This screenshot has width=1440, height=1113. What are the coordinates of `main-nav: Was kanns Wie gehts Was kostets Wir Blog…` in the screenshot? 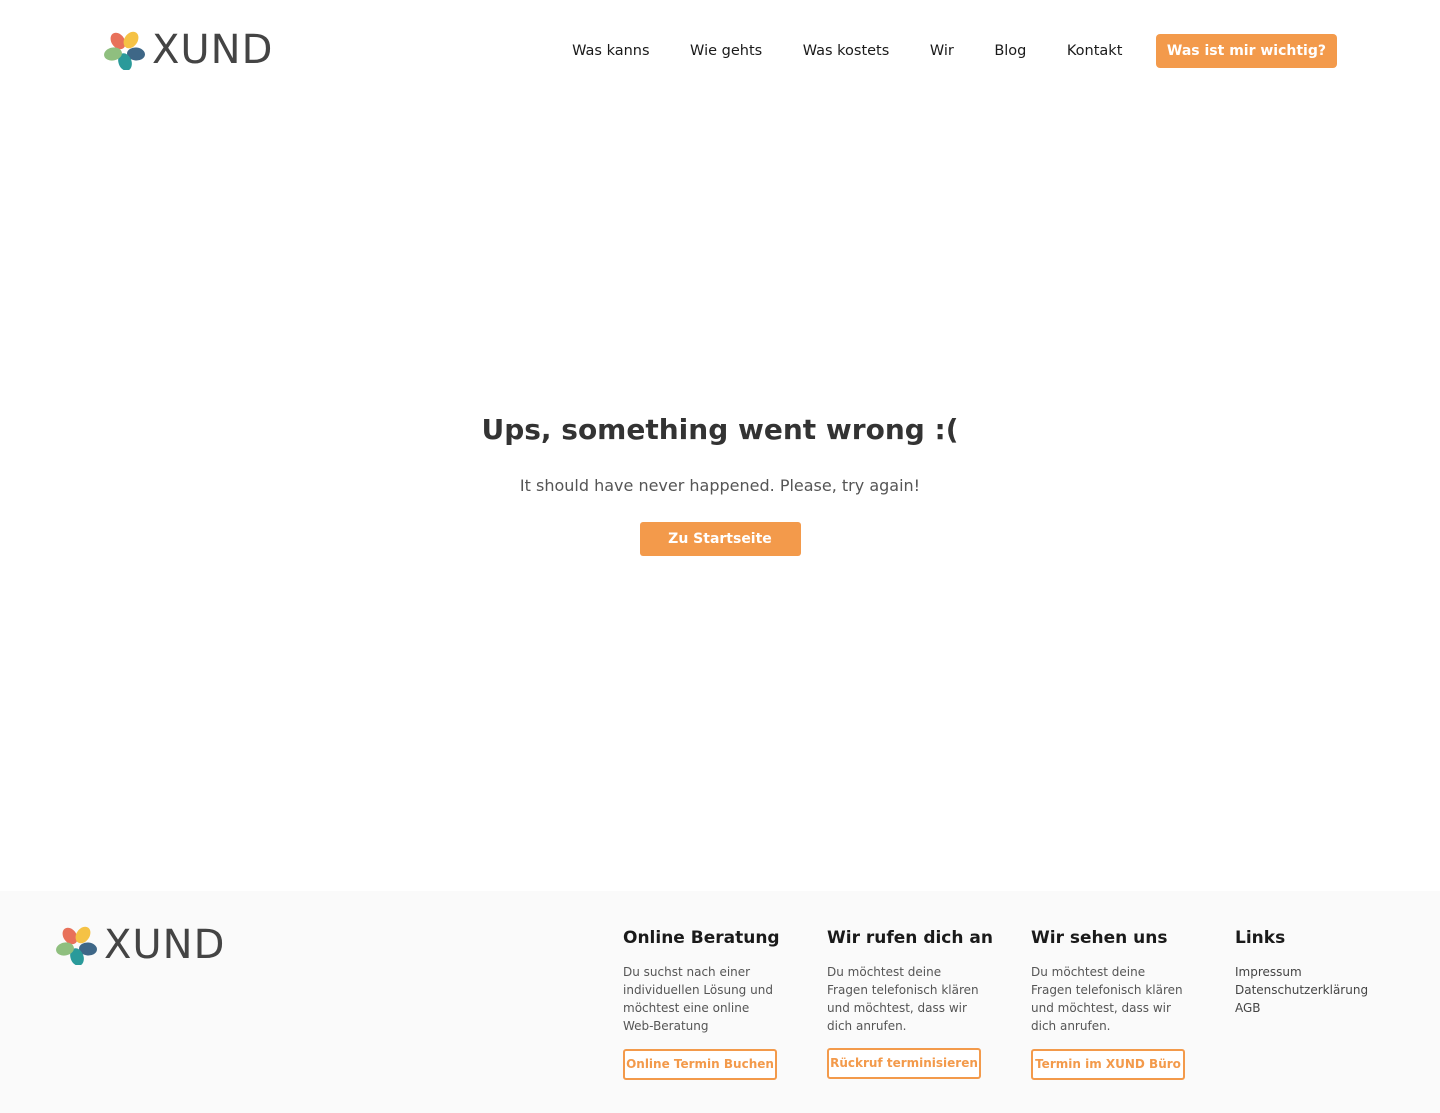 It's located at (954, 51).